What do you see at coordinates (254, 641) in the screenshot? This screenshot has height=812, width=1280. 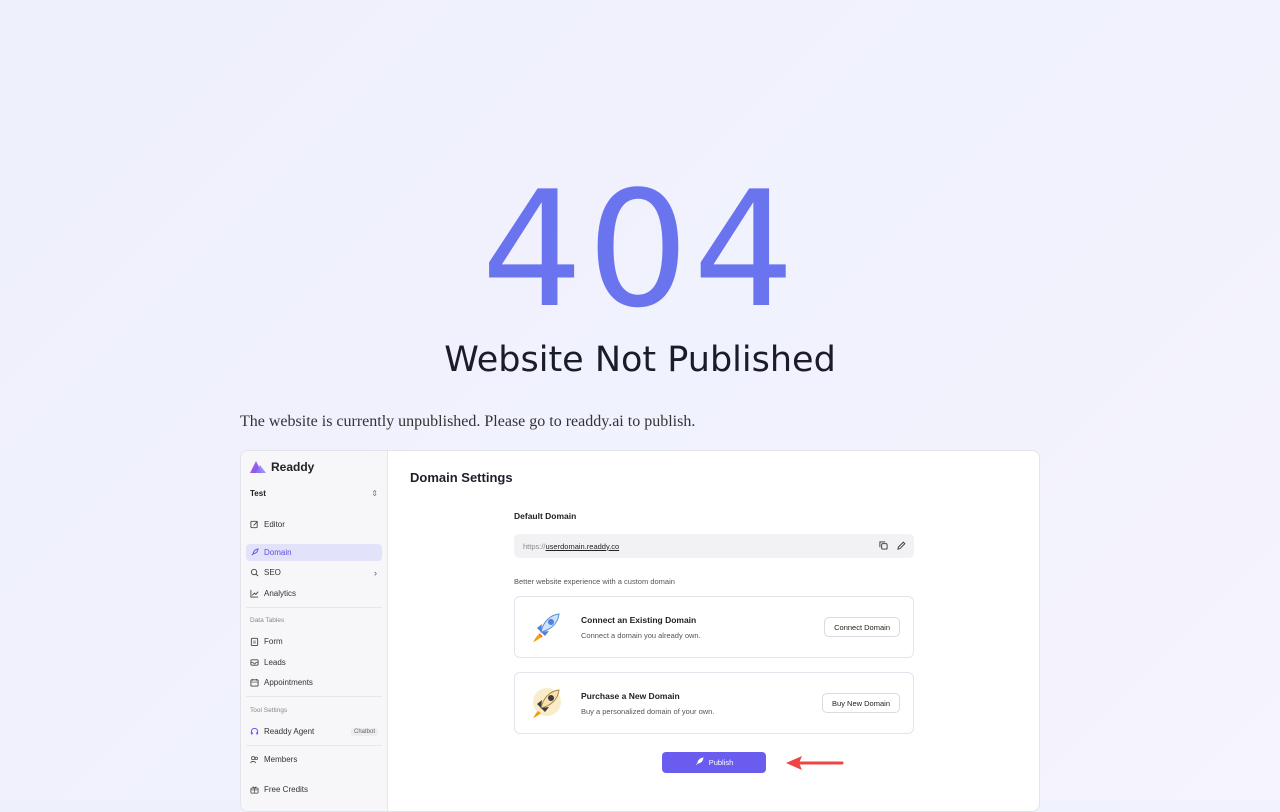 I see `clipboard-icon` at bounding box center [254, 641].